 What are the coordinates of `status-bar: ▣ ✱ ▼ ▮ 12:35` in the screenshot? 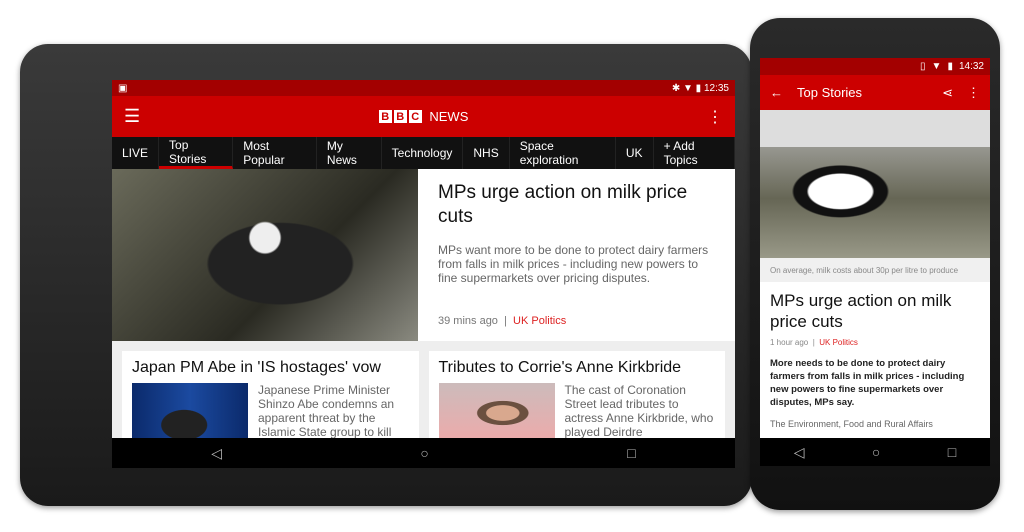 It's located at (423, 88).